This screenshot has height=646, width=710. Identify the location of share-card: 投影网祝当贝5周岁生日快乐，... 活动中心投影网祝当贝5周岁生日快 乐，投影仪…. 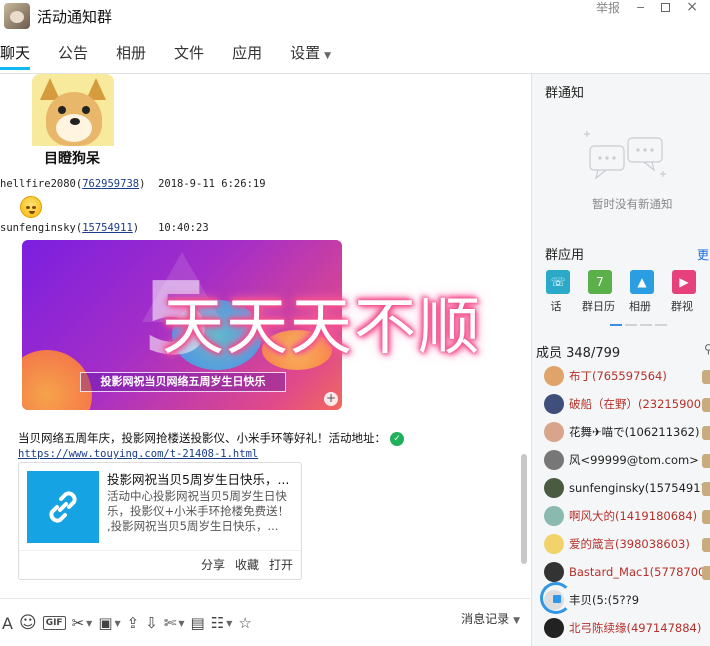
(160, 521).